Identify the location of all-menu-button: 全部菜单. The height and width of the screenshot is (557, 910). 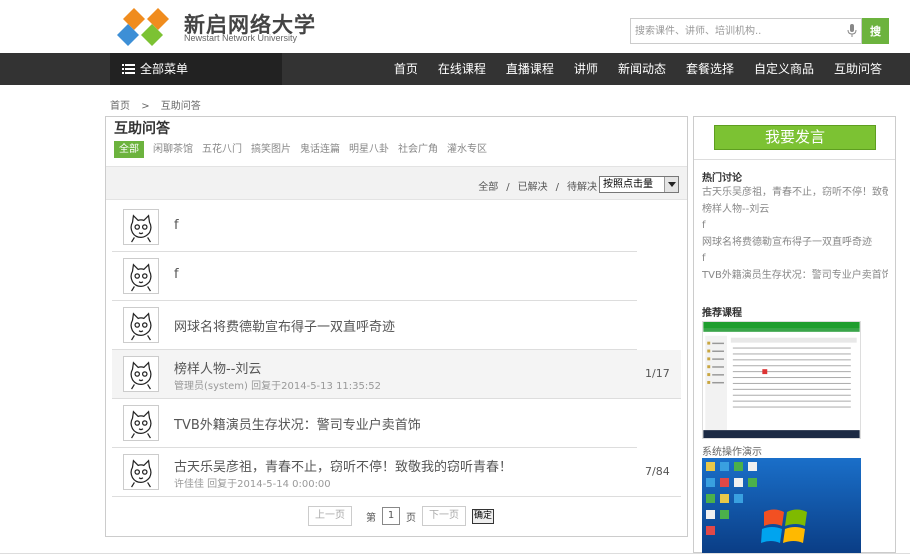
(196, 69).